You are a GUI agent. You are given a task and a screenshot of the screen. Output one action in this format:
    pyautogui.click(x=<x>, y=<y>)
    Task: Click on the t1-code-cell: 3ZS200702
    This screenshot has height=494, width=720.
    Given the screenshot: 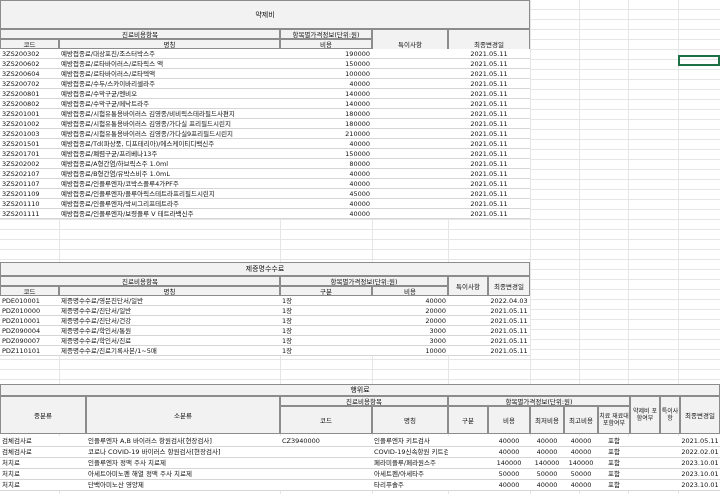 What is the action you would take?
    pyautogui.click(x=29, y=84)
    